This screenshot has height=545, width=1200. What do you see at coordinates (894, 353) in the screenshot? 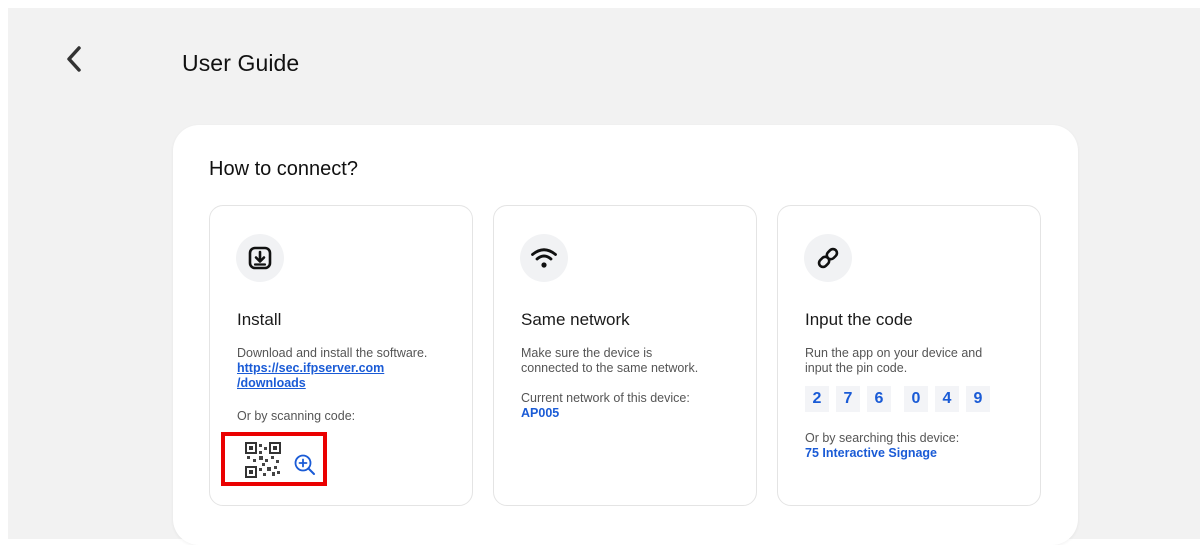
I see `code-description-line1: Run the app on your device and` at bounding box center [894, 353].